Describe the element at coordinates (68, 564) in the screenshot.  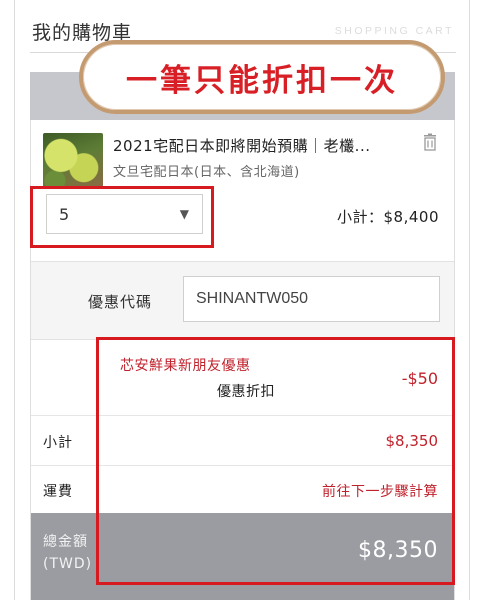
I see `total-label-line2: (TWD)` at that location.